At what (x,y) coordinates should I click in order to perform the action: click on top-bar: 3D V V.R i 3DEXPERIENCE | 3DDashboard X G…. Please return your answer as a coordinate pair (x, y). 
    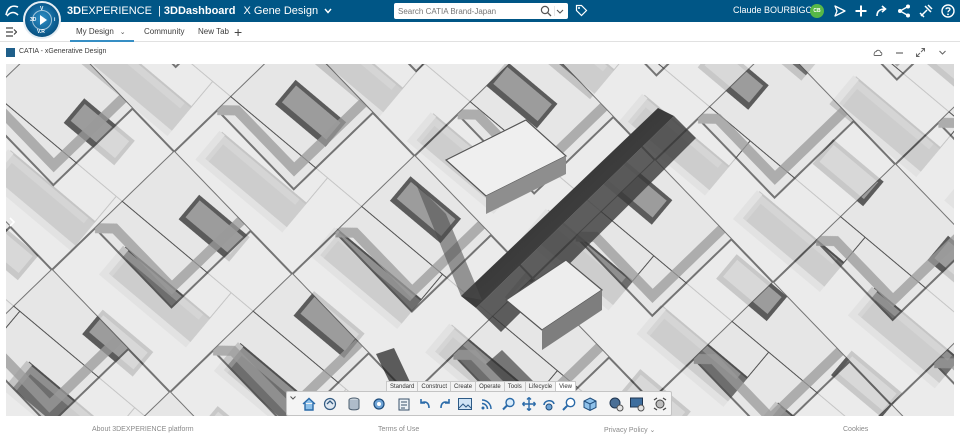
    Looking at the image, I should click on (480, 19).